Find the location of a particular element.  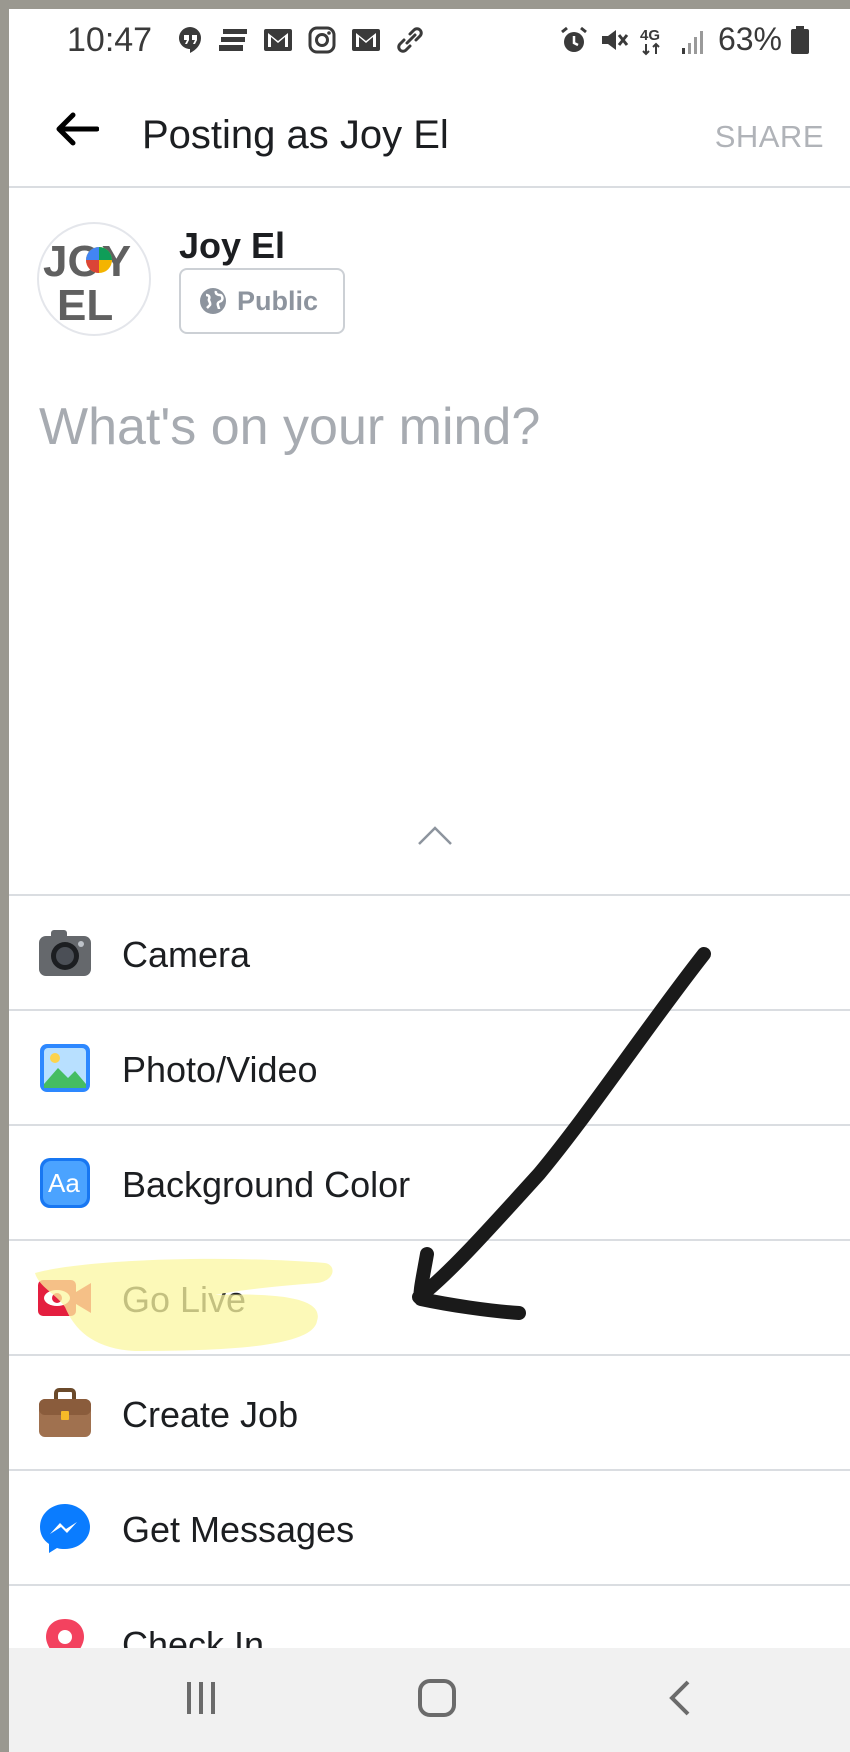

alarm-icon is located at coordinates (574, 39).